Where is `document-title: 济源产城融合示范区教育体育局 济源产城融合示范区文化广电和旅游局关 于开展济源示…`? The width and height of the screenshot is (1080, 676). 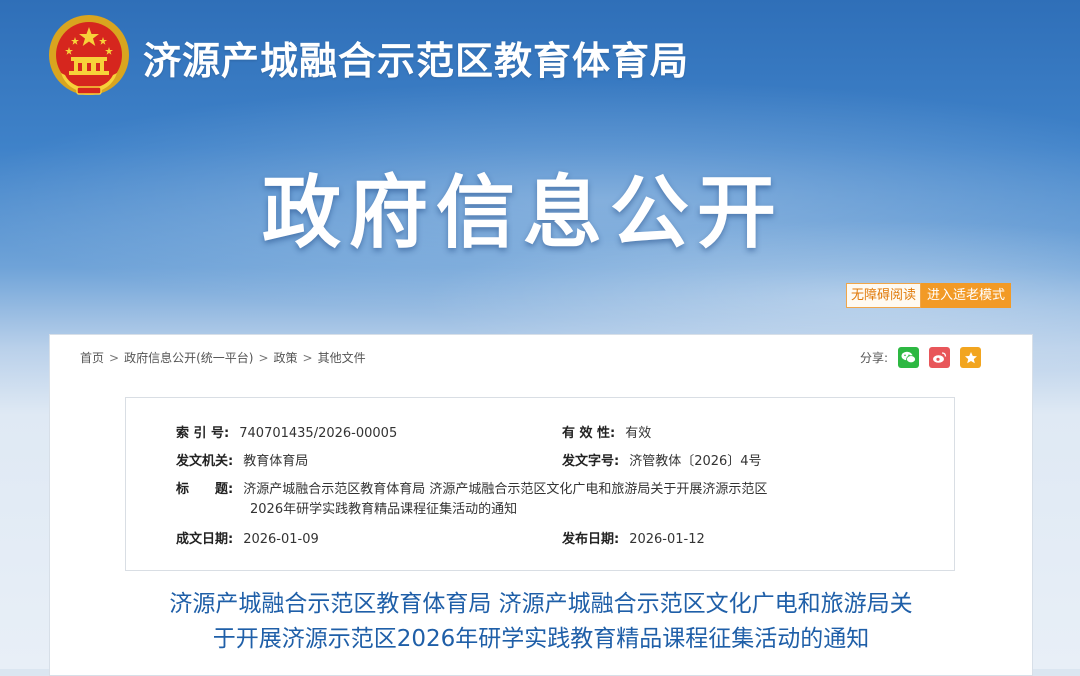
document-title: 济源产城融合示范区教育体育局 济源产城融合示范区文化广电和旅游局关 于开展济源示… is located at coordinates (541, 622).